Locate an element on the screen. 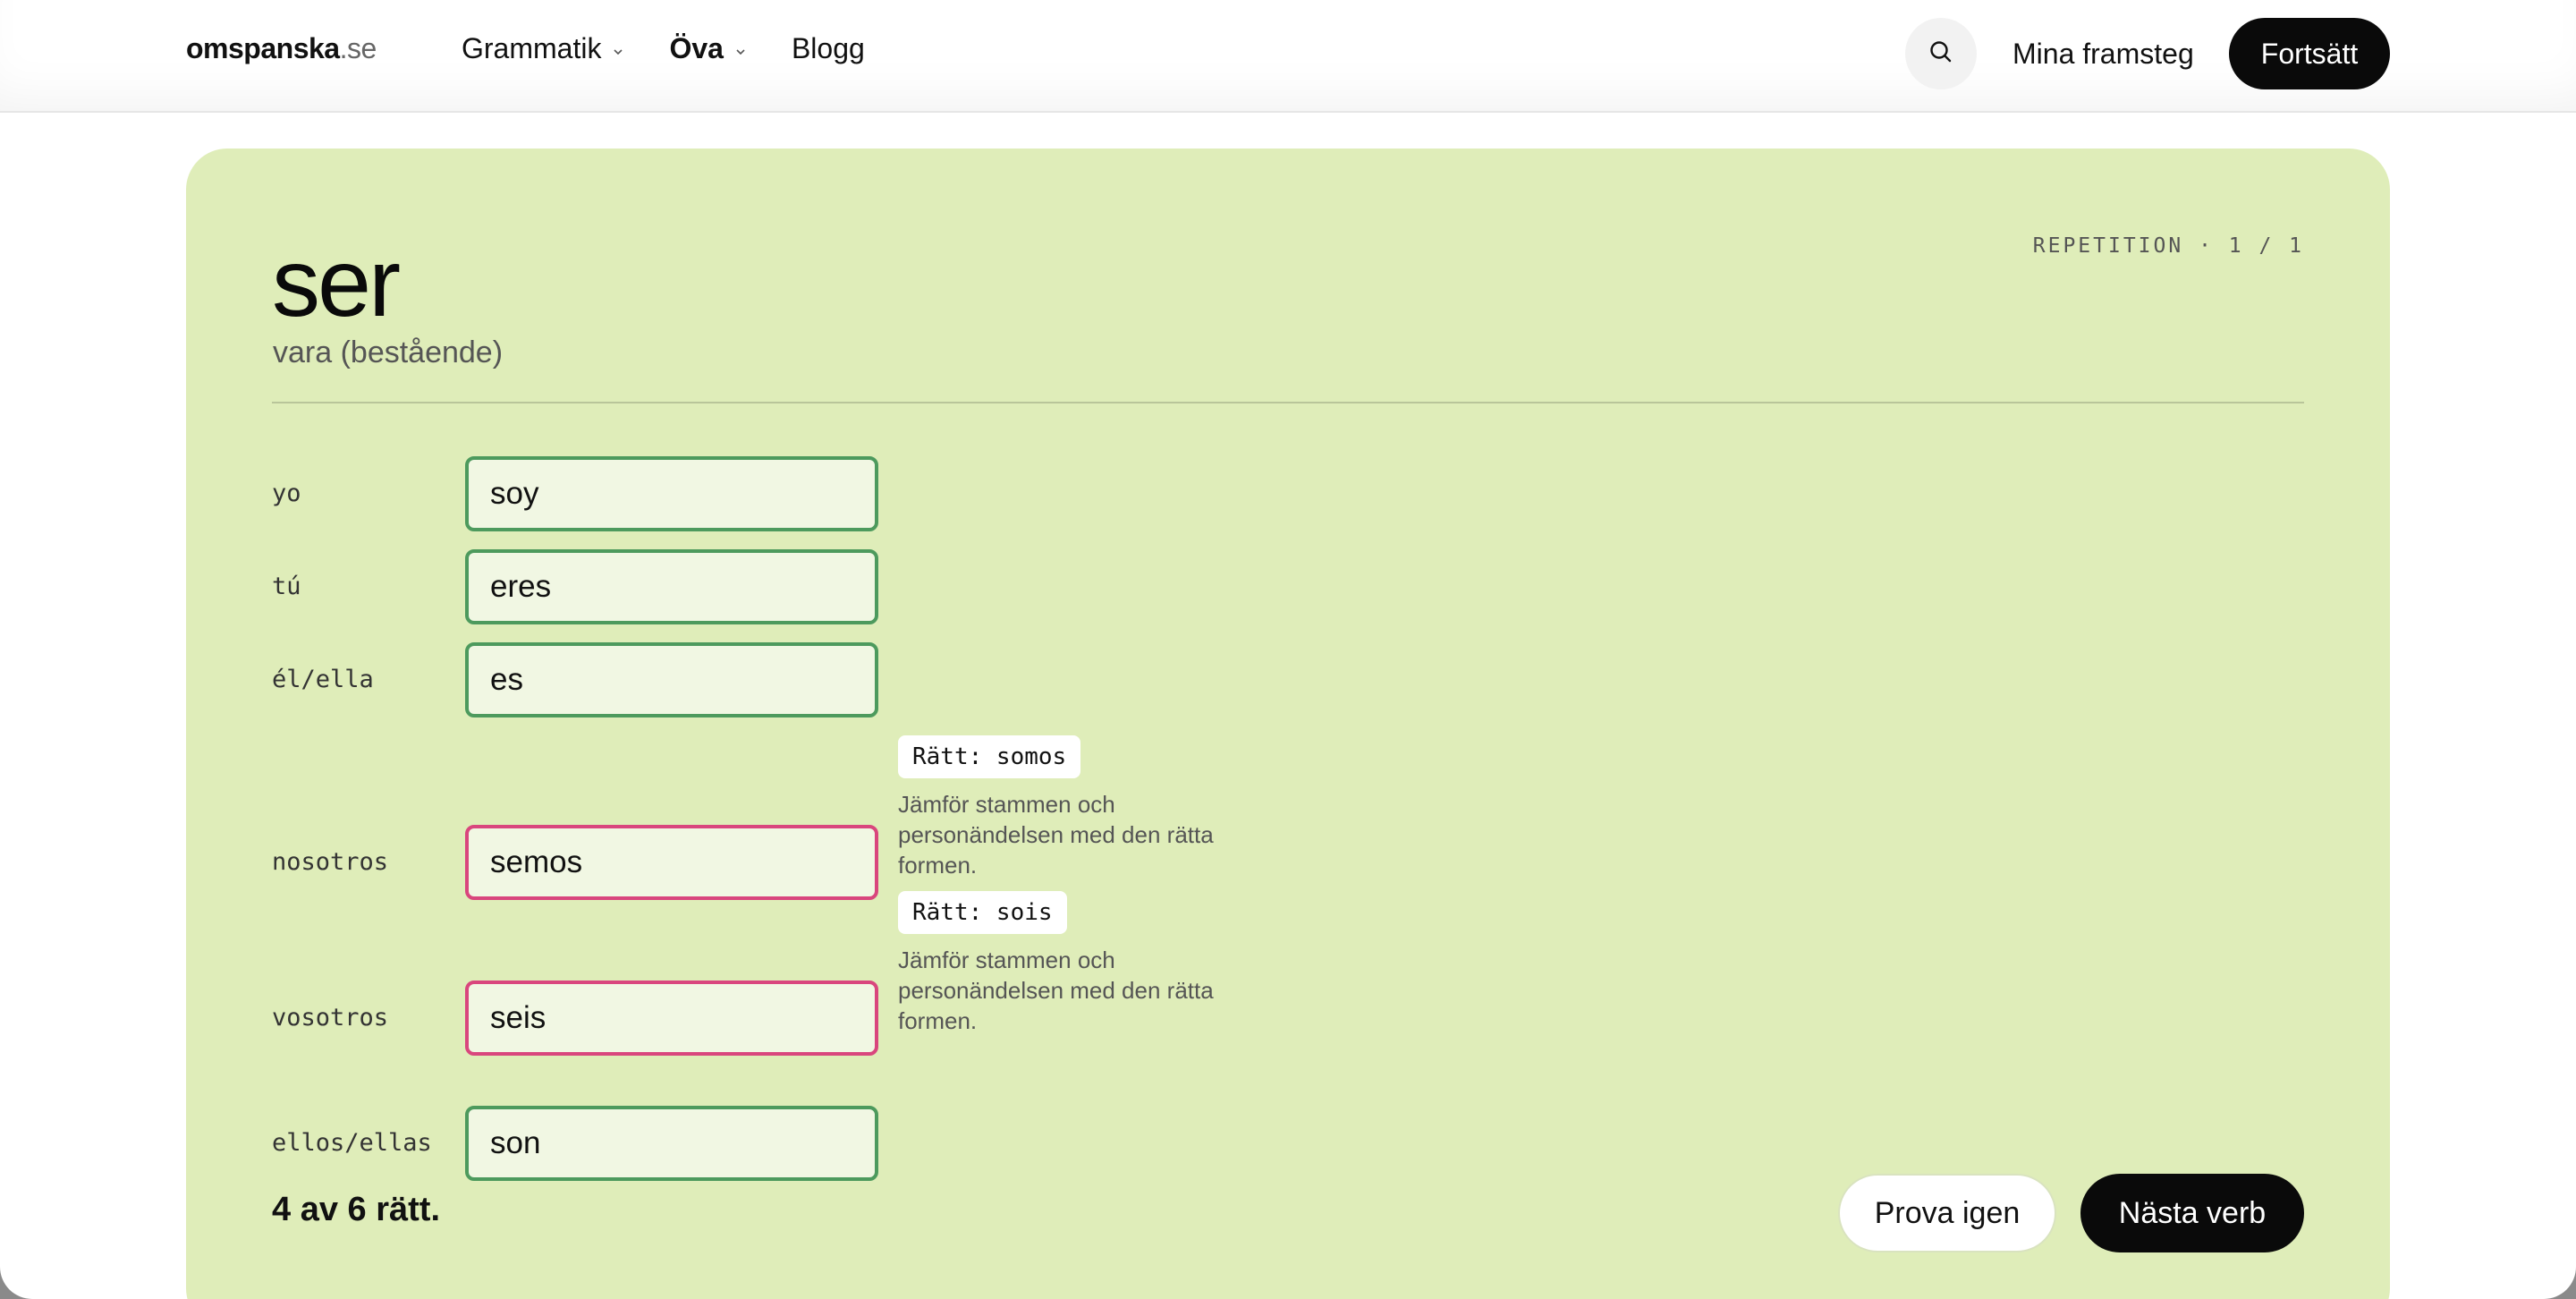 Image resolution: width=2576 pixels, height=1299 pixels. logo-tld: .se is located at coordinates (358, 48).